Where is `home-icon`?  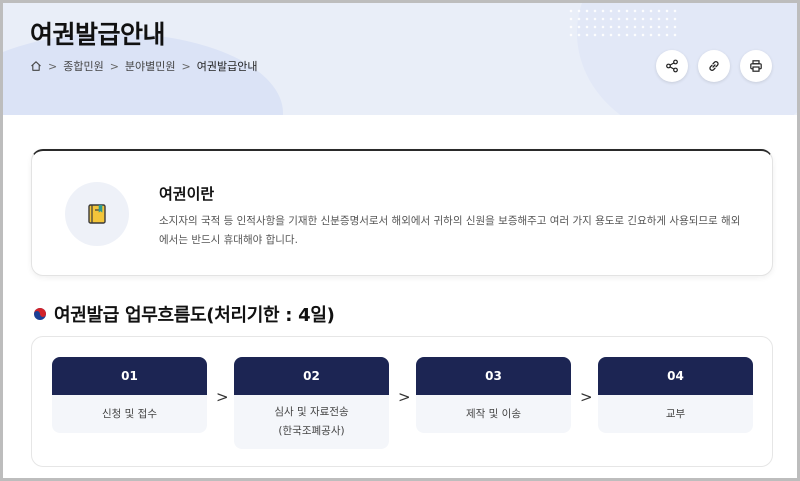
home-icon is located at coordinates (36, 66).